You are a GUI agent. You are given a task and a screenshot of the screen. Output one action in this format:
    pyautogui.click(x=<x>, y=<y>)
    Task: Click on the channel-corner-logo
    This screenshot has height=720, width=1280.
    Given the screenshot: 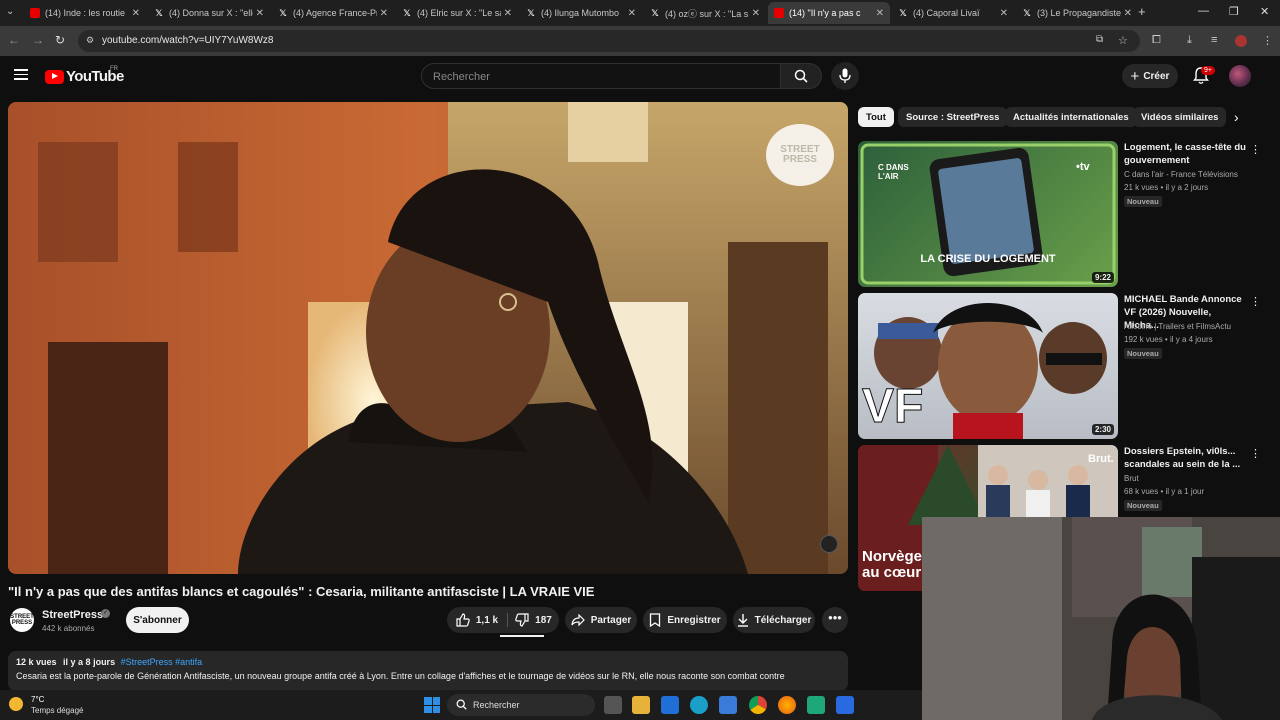 What is the action you would take?
    pyautogui.click(x=829, y=544)
    